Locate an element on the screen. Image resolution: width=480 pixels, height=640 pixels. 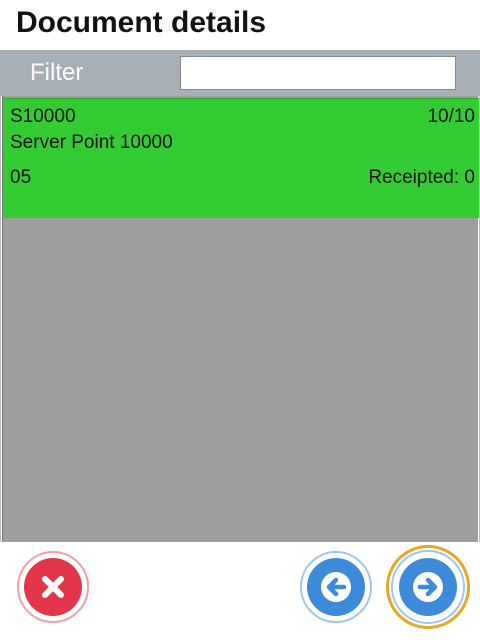
filter-input is located at coordinates (318, 73).